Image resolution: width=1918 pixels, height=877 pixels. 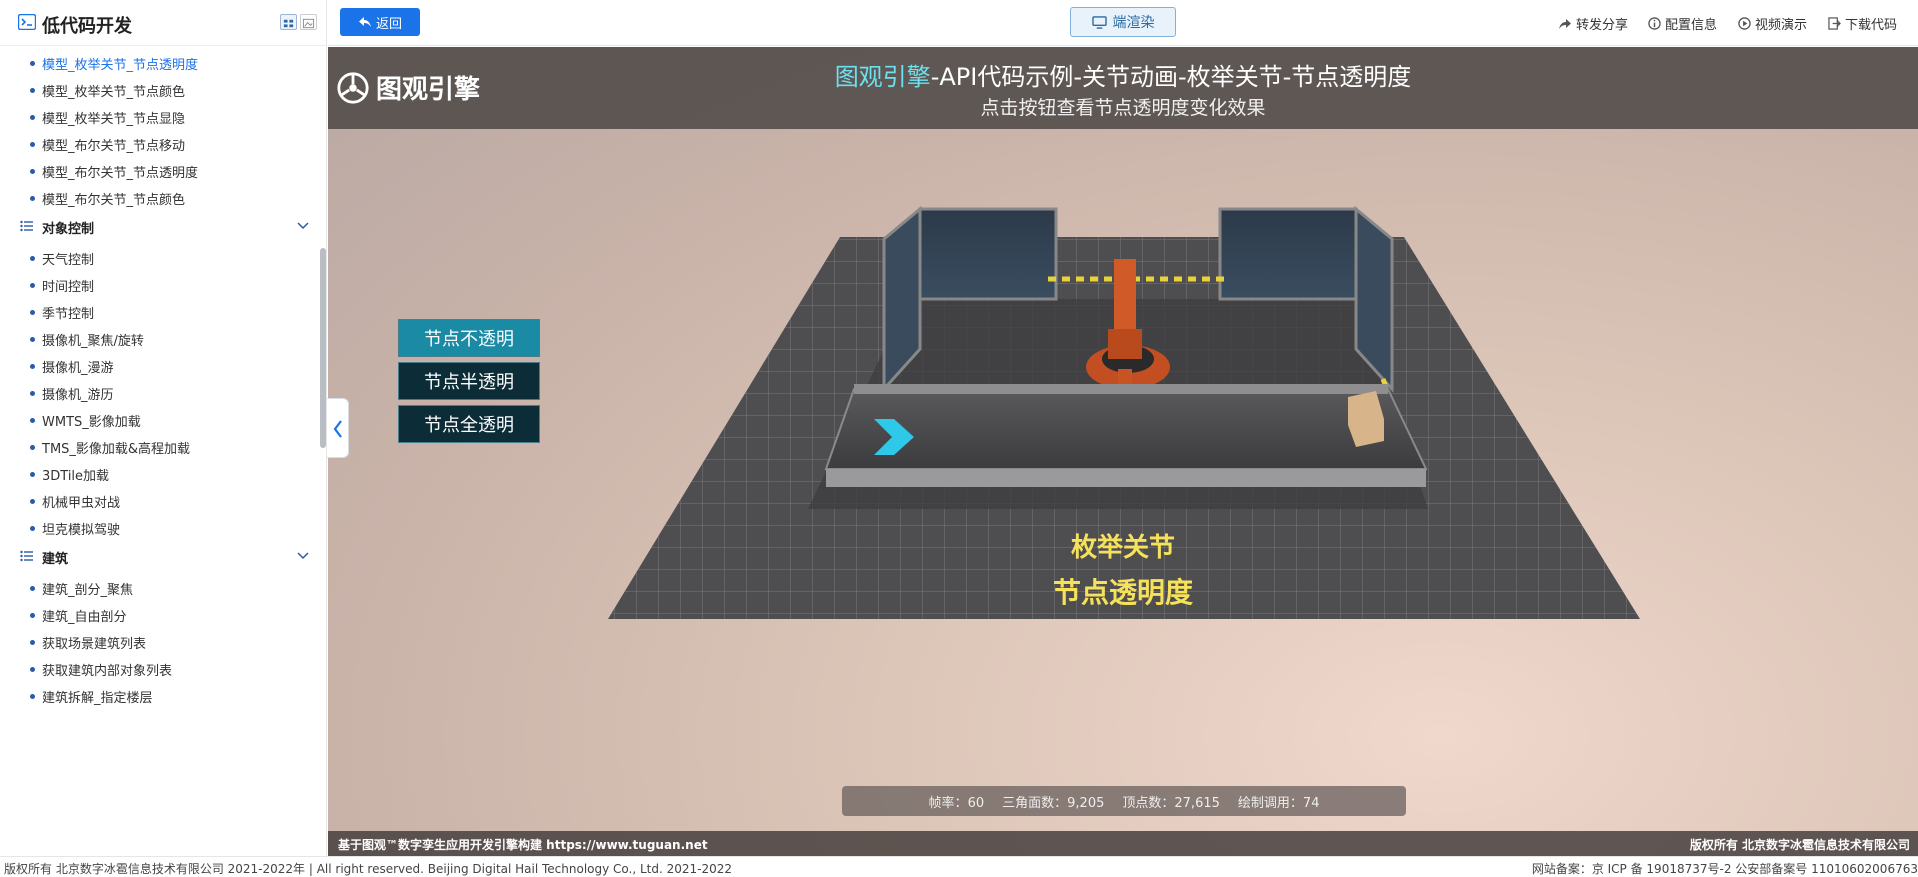 What do you see at coordinates (1126, 478) in the screenshot?
I see `conveyor-front` at bounding box center [1126, 478].